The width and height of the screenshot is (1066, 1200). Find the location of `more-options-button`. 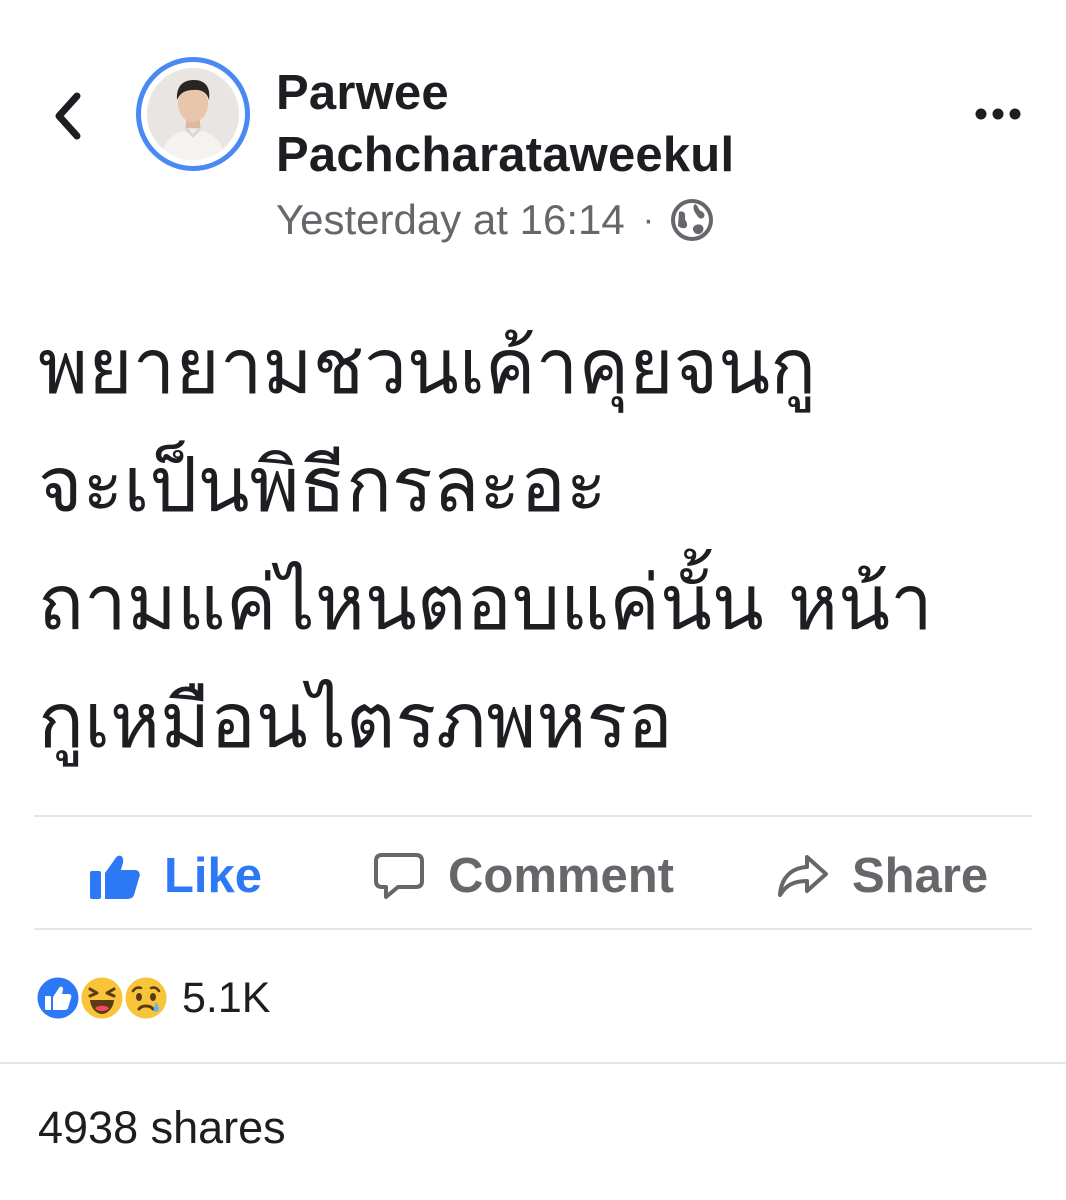

more-options-button is located at coordinates (998, 114).